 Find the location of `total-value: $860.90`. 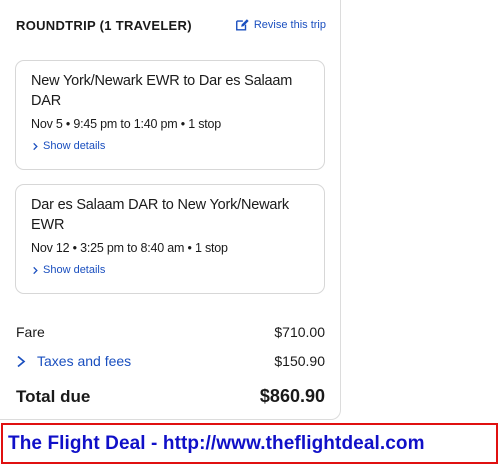

total-value: $860.90 is located at coordinates (292, 396).